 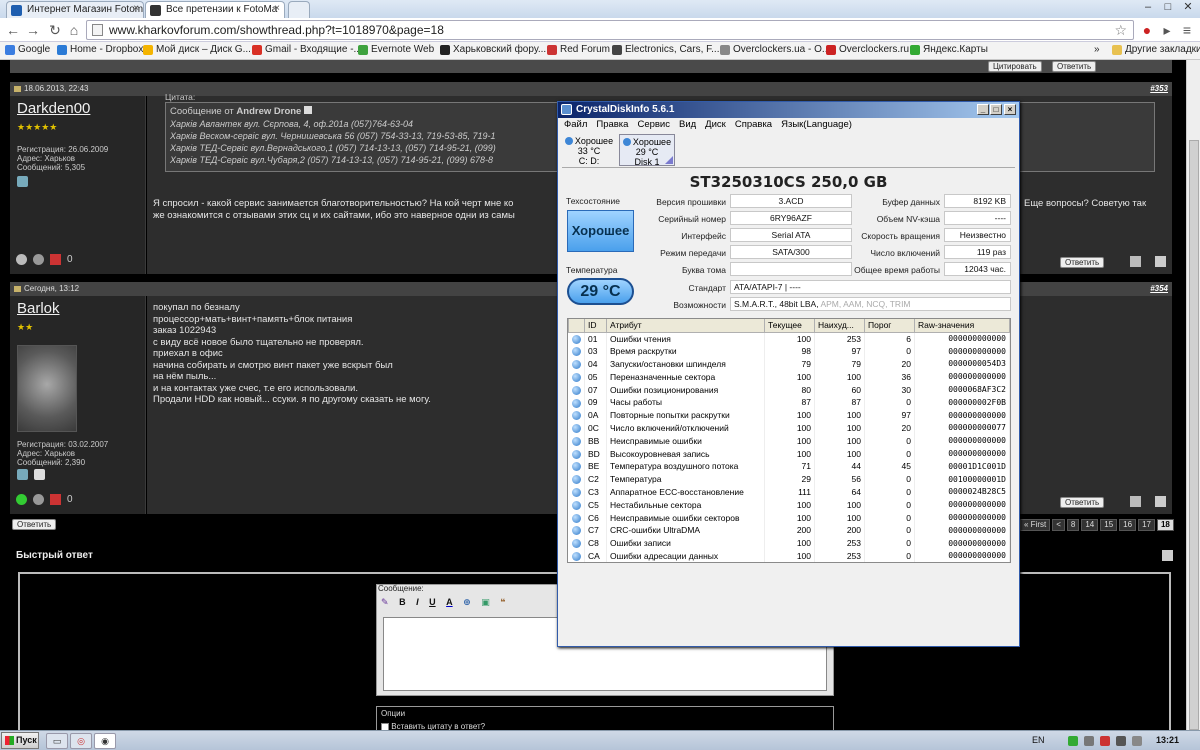 What do you see at coordinates (485, 602) in the screenshot?
I see `image-icon: ▣` at bounding box center [485, 602].